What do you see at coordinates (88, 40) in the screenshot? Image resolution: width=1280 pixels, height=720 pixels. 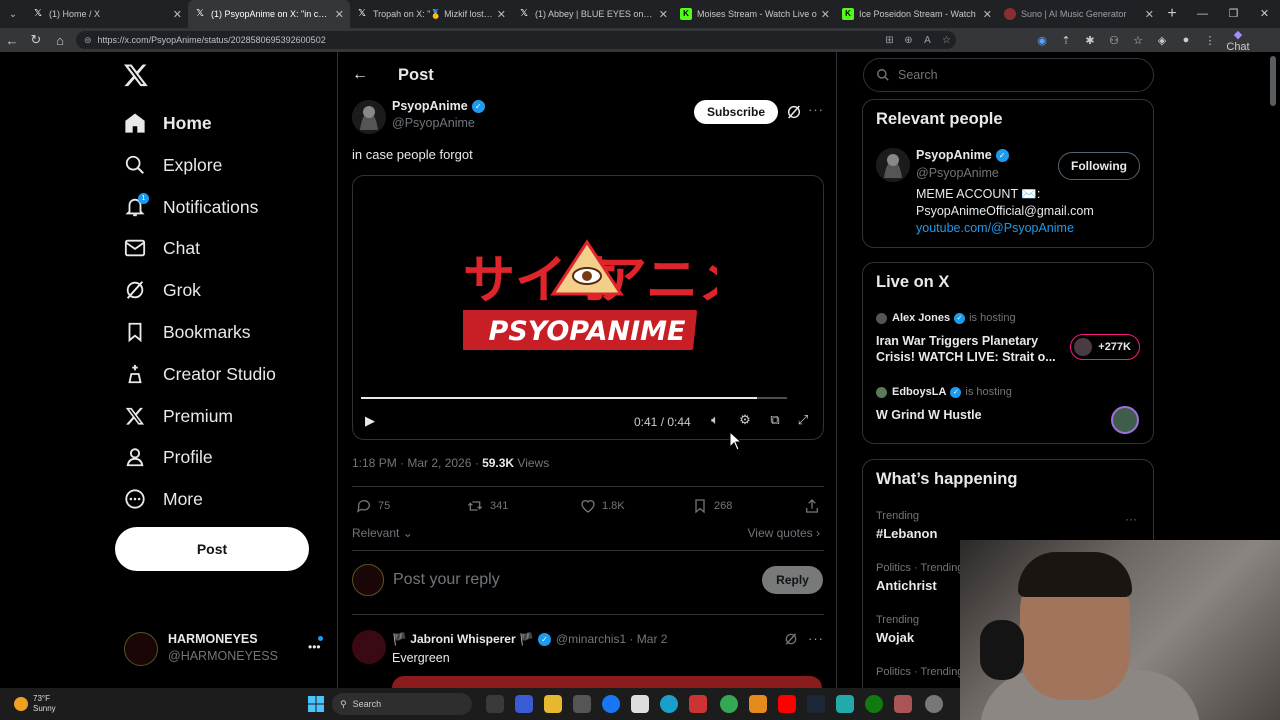 I see `site-info-icon: ⊜` at bounding box center [88, 40].